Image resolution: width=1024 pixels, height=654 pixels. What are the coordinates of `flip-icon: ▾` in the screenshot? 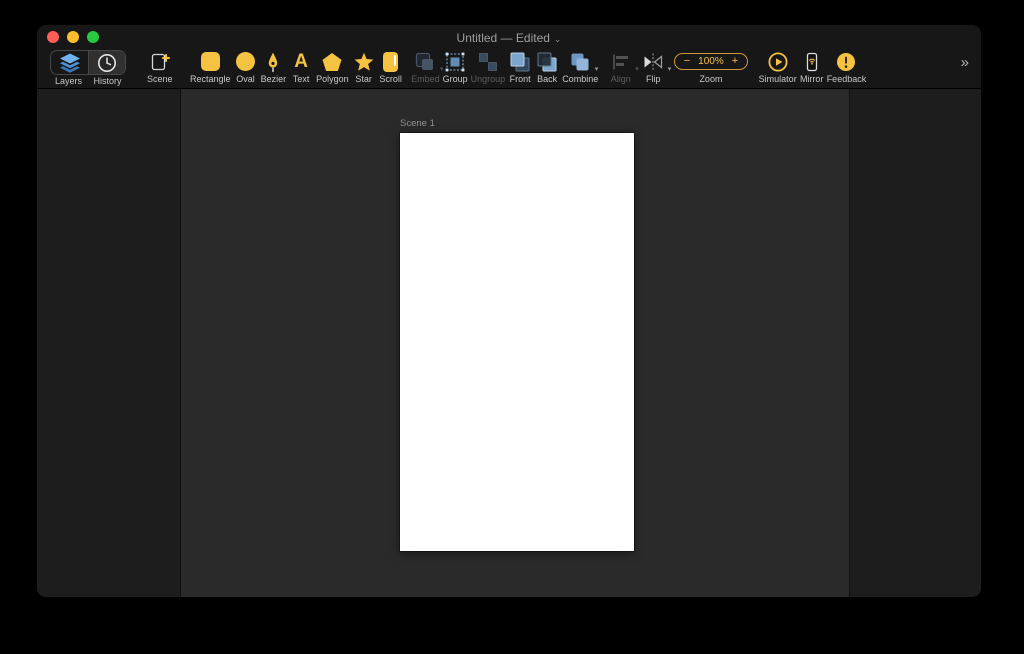 It's located at (656, 61).